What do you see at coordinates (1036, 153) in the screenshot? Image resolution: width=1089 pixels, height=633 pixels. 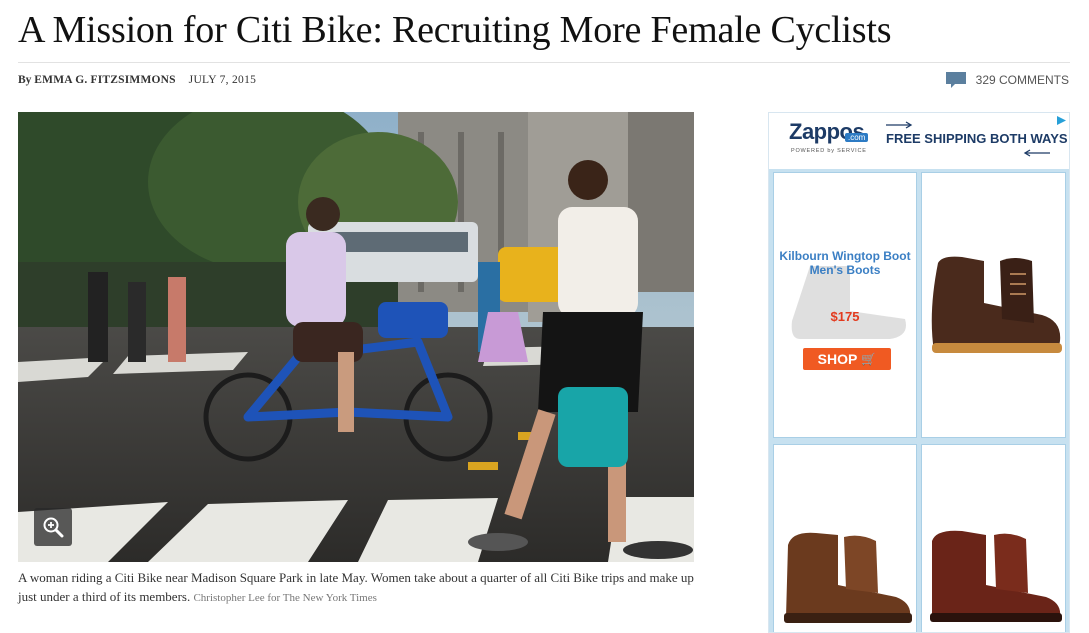 I see `arrow-left-icon` at bounding box center [1036, 153].